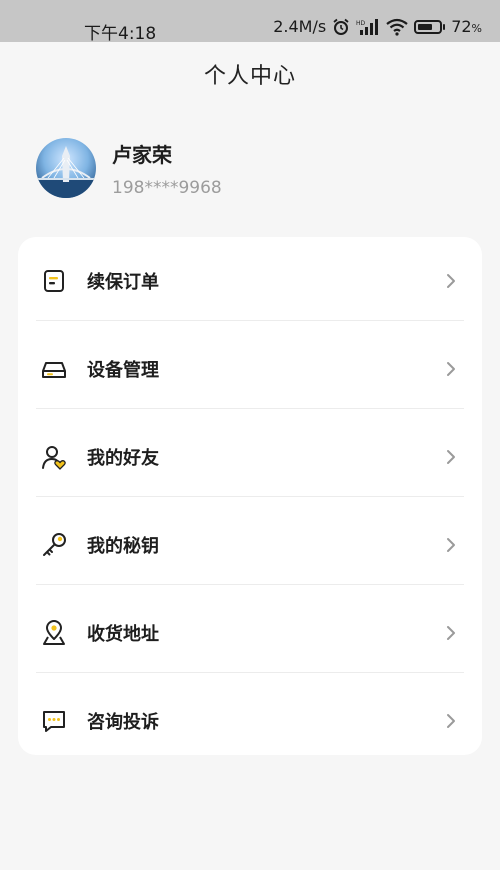 This screenshot has width=500, height=870. Describe the element at coordinates (167, 168) in the screenshot. I see `profile-info: 卢家荣 198****9968` at that location.